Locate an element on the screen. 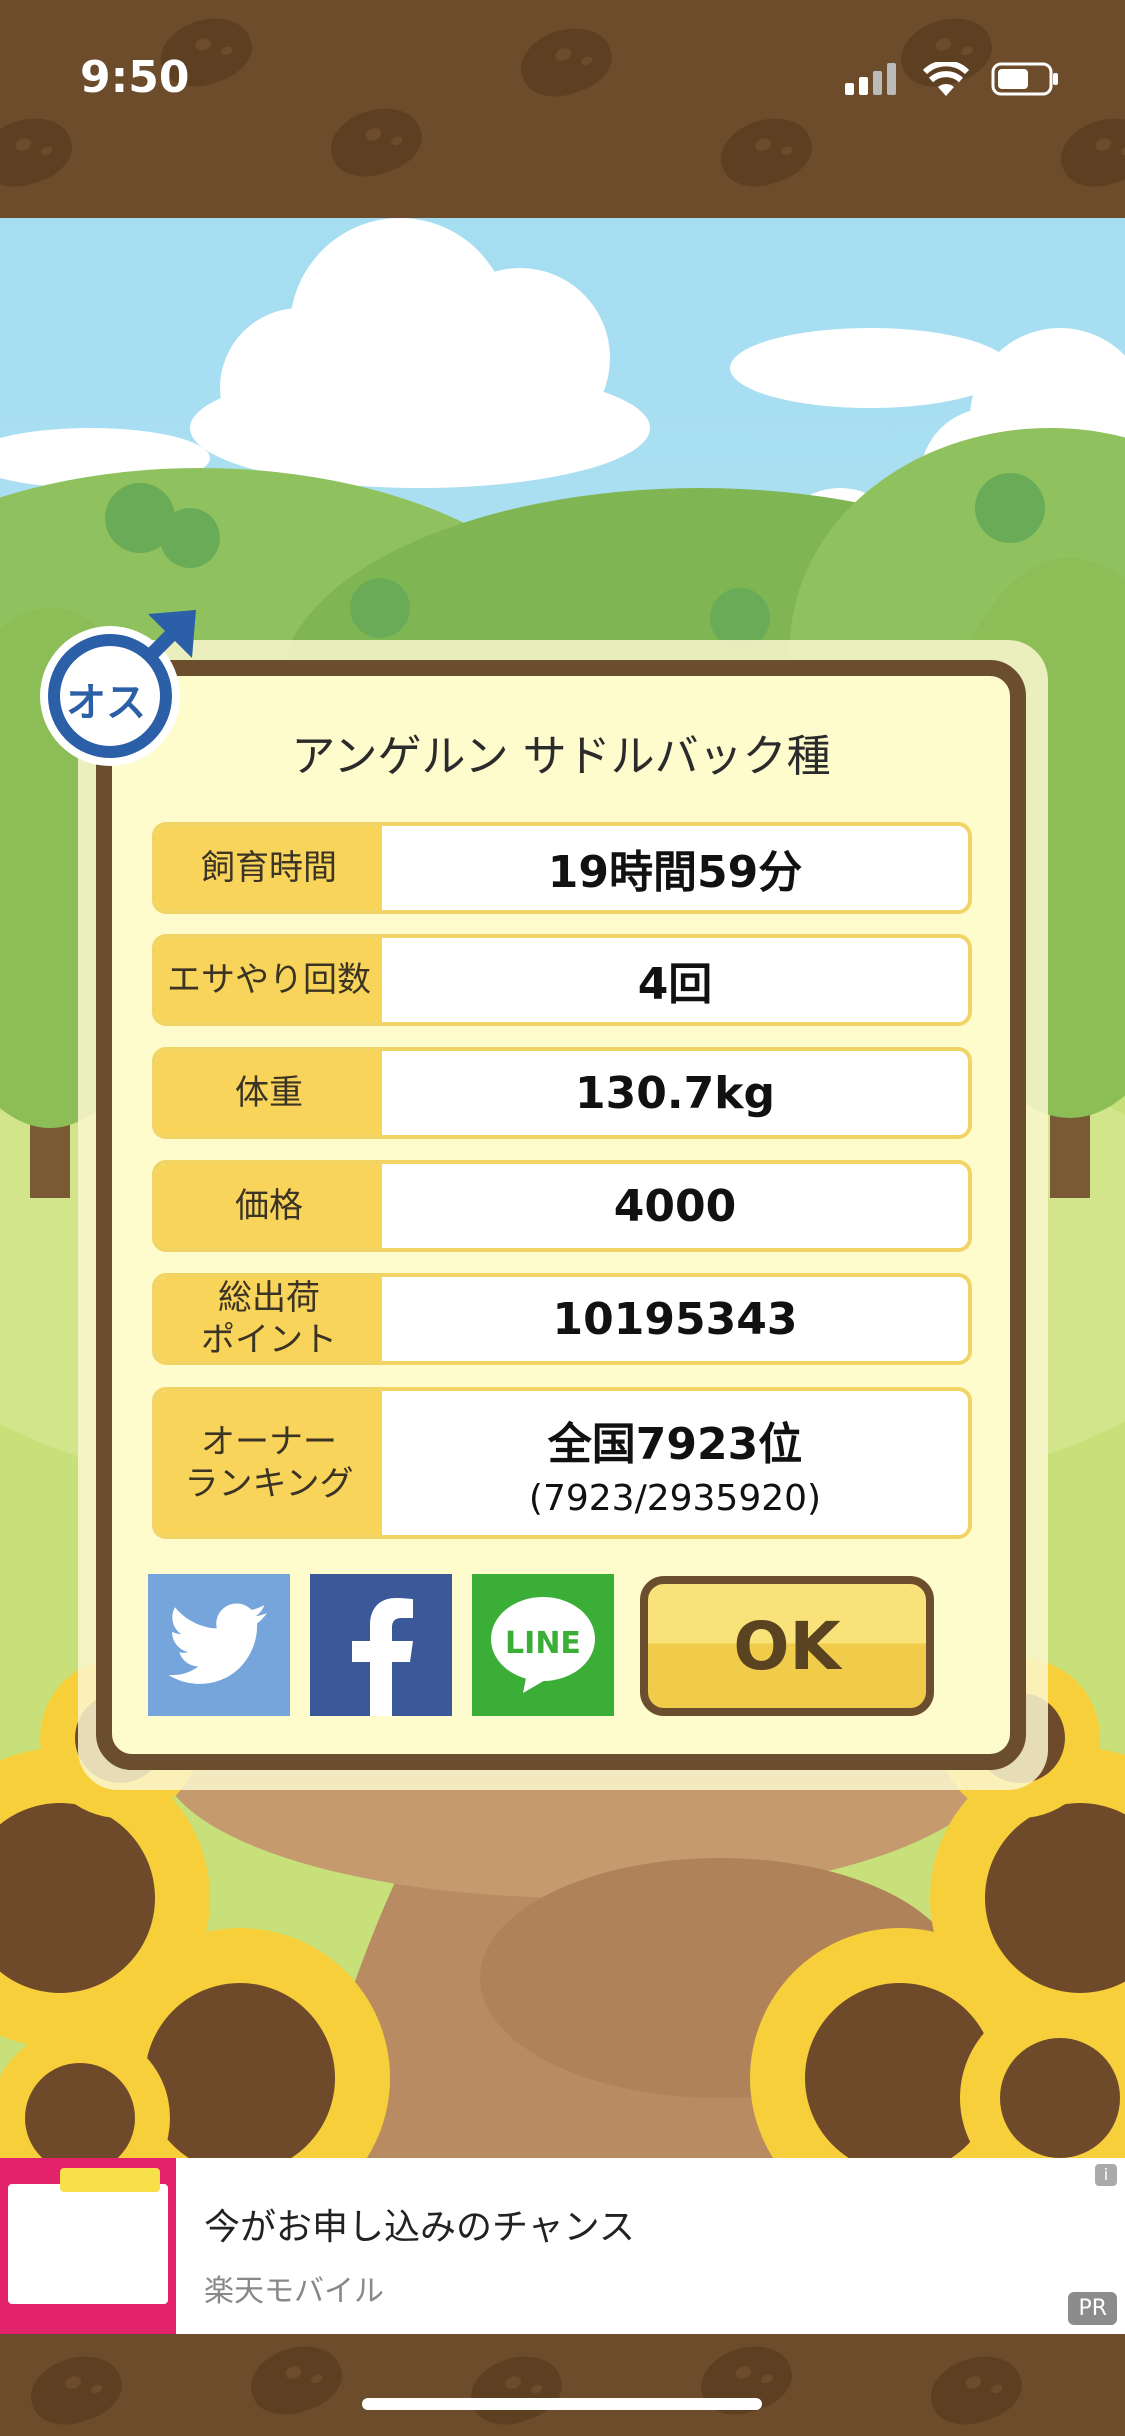 This screenshot has height=2436, width=1125. row-value: 19時間59分 is located at coordinates (675, 868).